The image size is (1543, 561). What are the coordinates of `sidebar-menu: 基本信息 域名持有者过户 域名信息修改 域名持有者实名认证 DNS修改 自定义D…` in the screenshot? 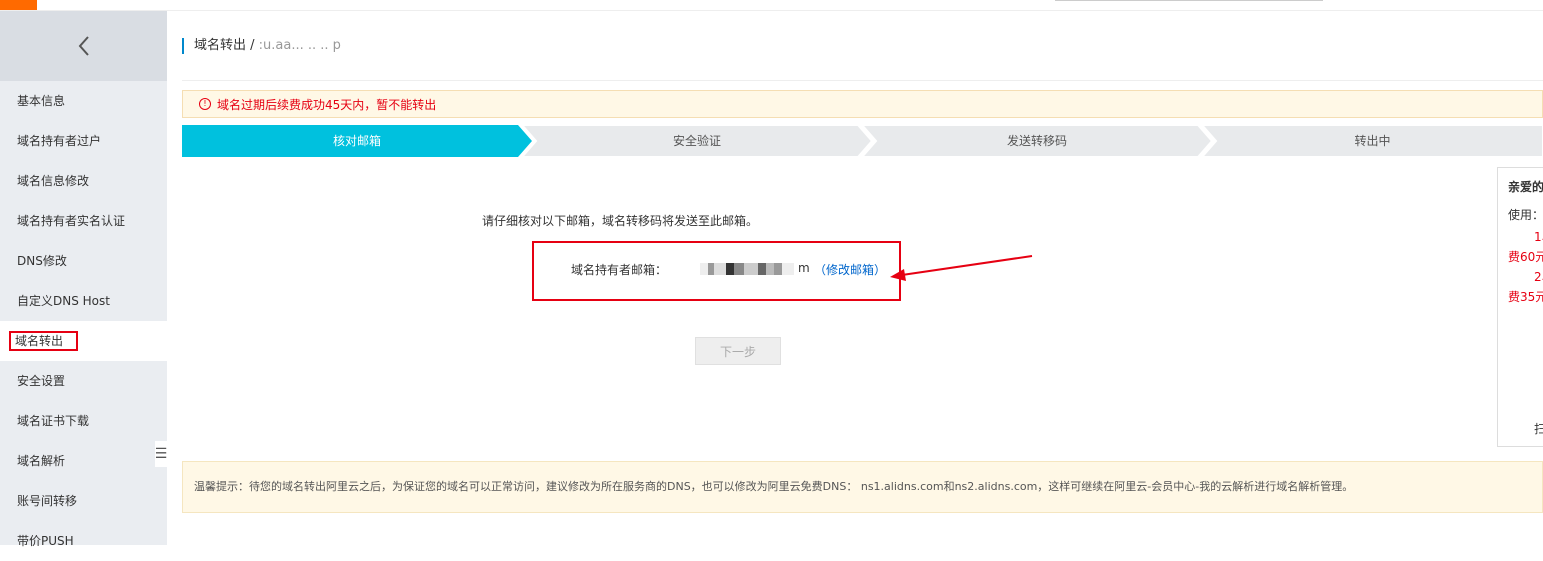 It's located at (83, 321).